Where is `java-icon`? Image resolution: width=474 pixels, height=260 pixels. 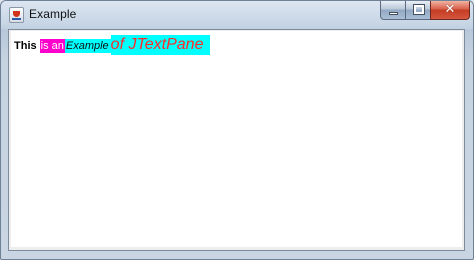
java-icon is located at coordinates (16, 15).